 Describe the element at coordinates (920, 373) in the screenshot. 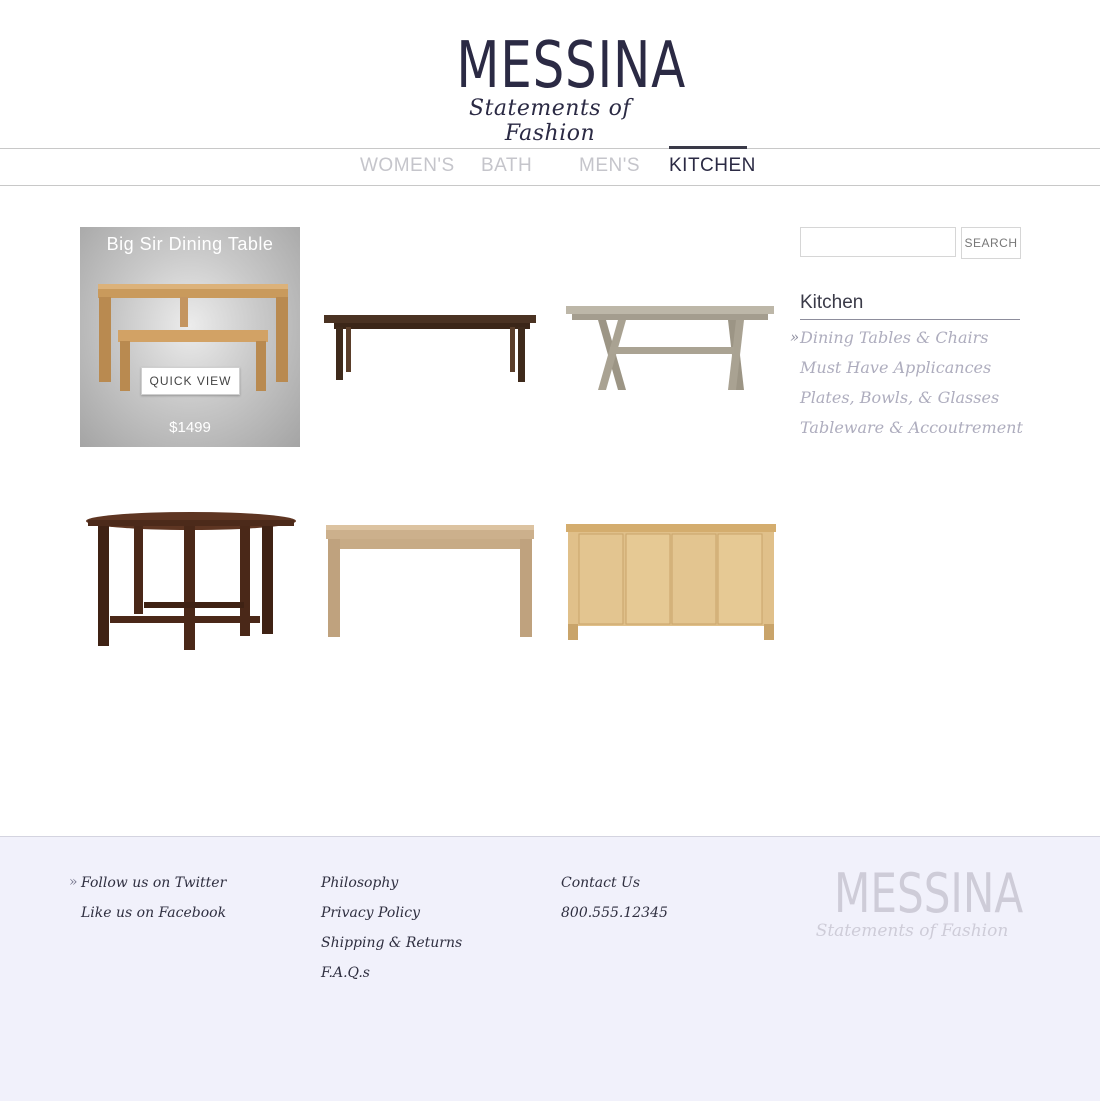

I see `sidebar-item-must-have-applicances: Must Have Applicances` at that location.